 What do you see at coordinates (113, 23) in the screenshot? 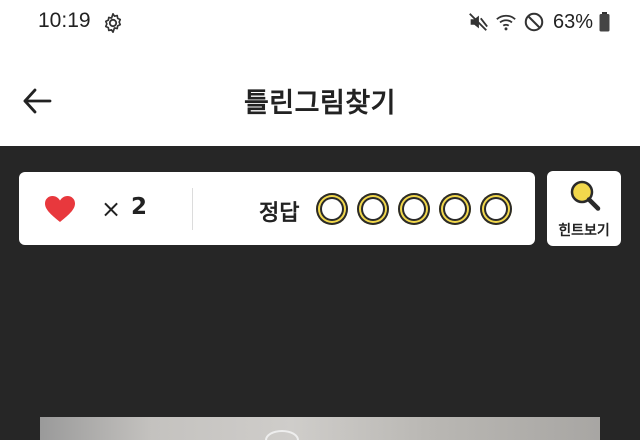
I see `gear-icon` at bounding box center [113, 23].